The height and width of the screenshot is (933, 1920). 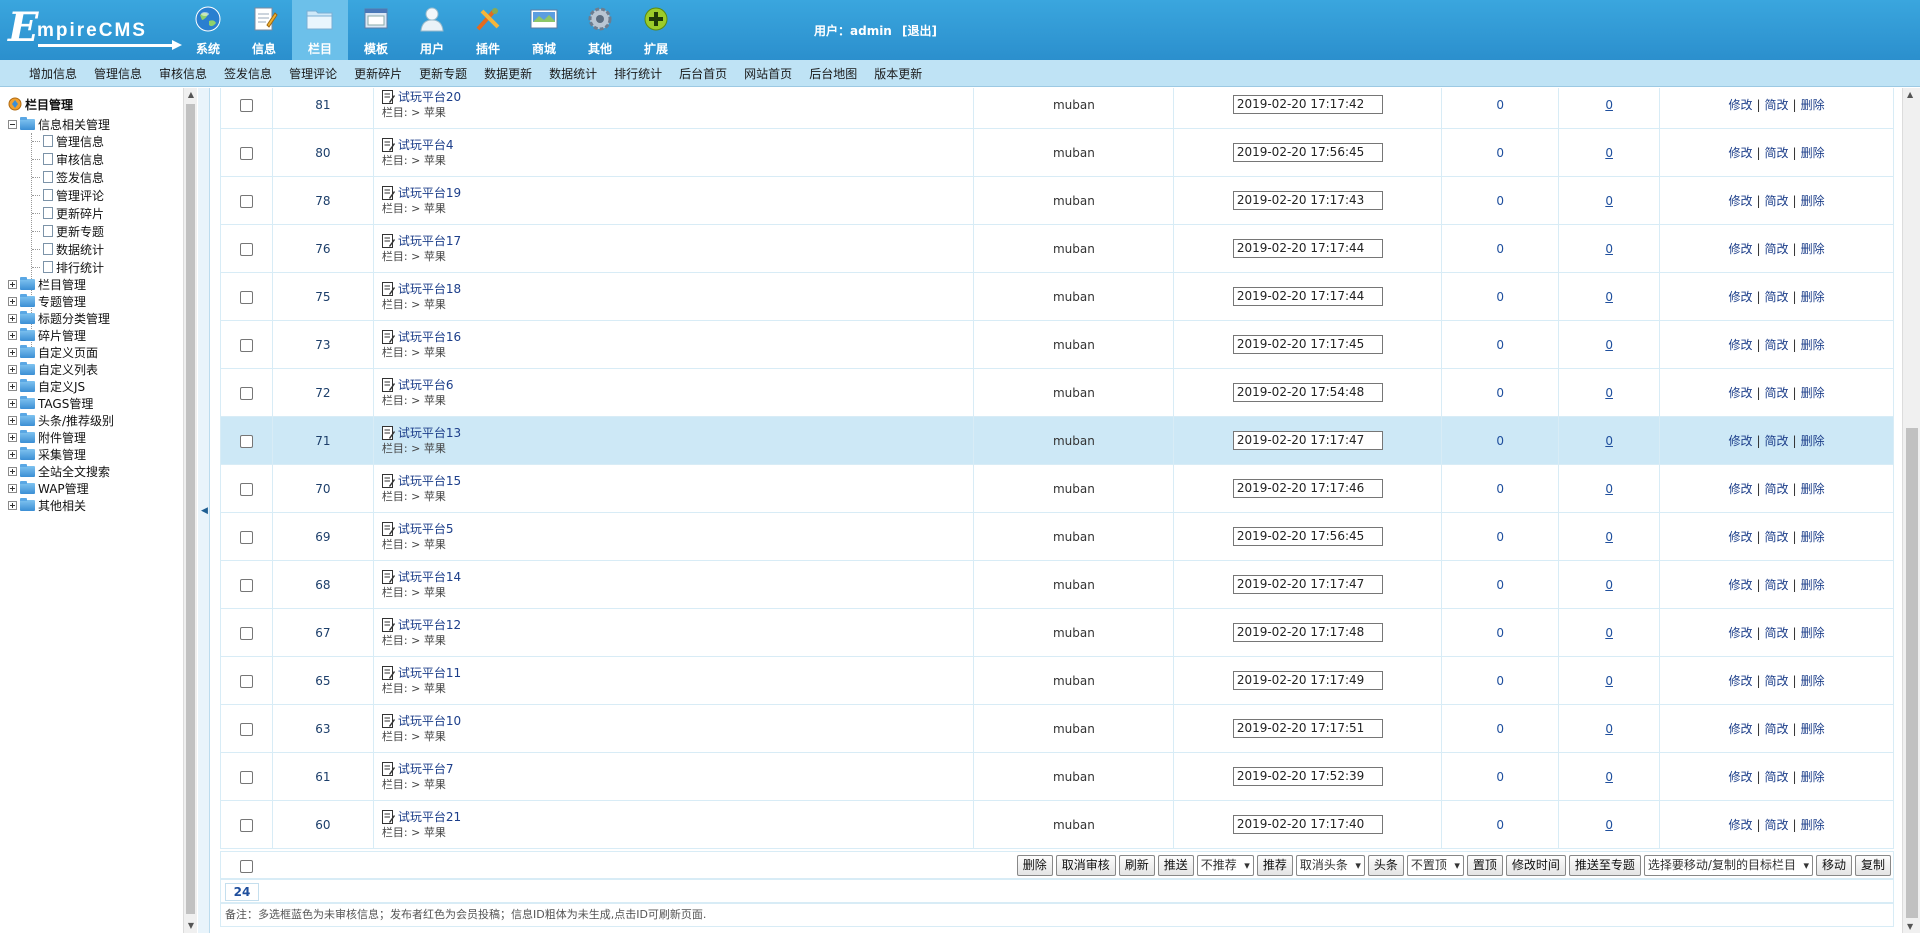 I want to click on submenu-item: 后台地图, so click(x=833, y=73).